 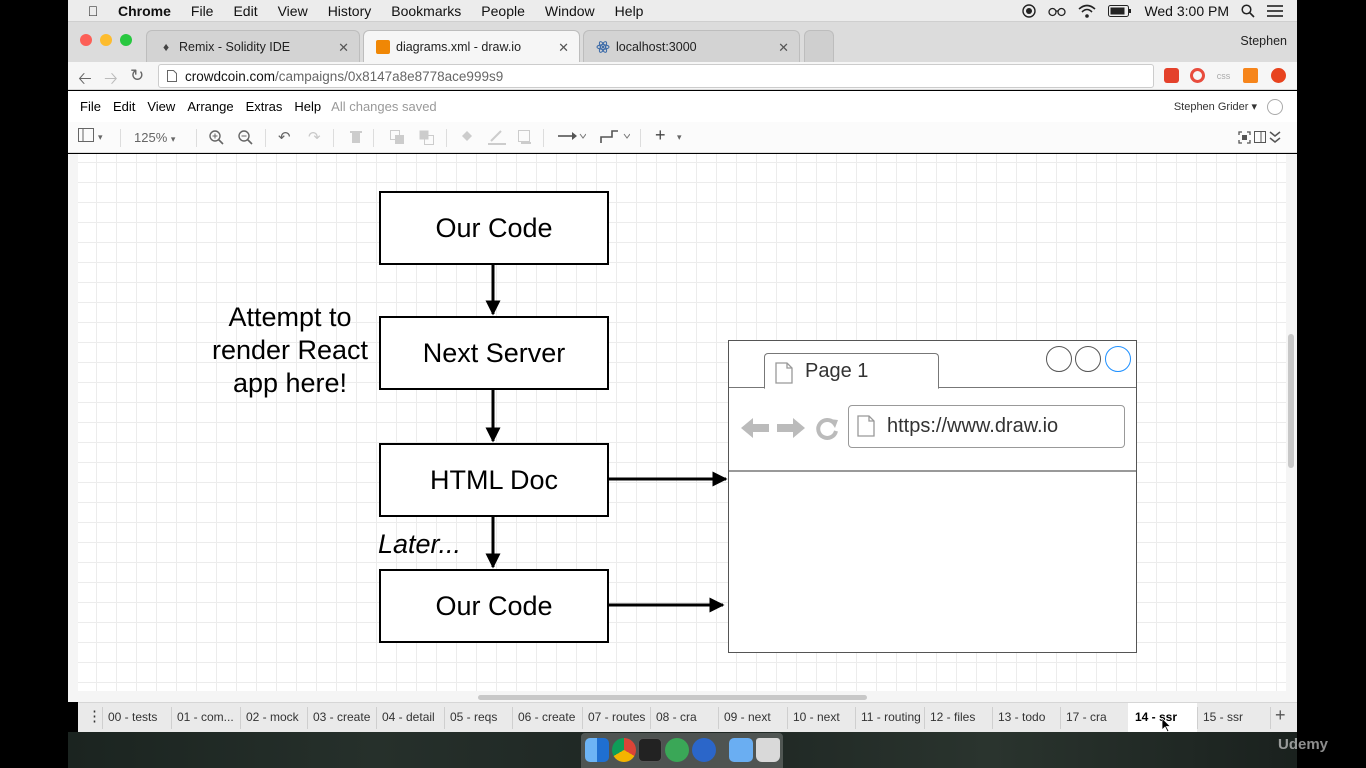 What do you see at coordinates (1223, 75) in the screenshot?
I see `css-extension-icon: css` at bounding box center [1223, 75].